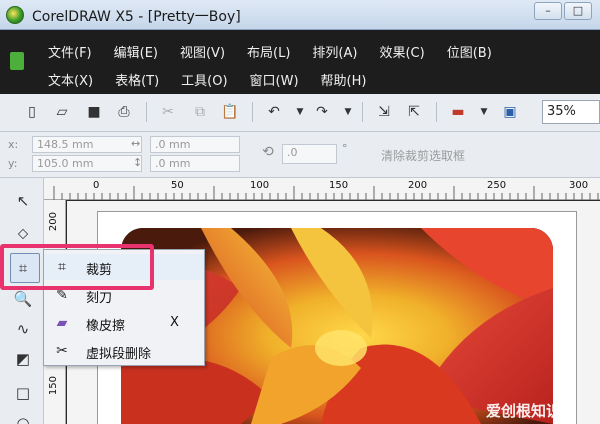 The width and height of the screenshot is (600, 424). What do you see at coordinates (70, 79) in the screenshot?
I see `menu-text: 文本(X)` at bounding box center [70, 79].